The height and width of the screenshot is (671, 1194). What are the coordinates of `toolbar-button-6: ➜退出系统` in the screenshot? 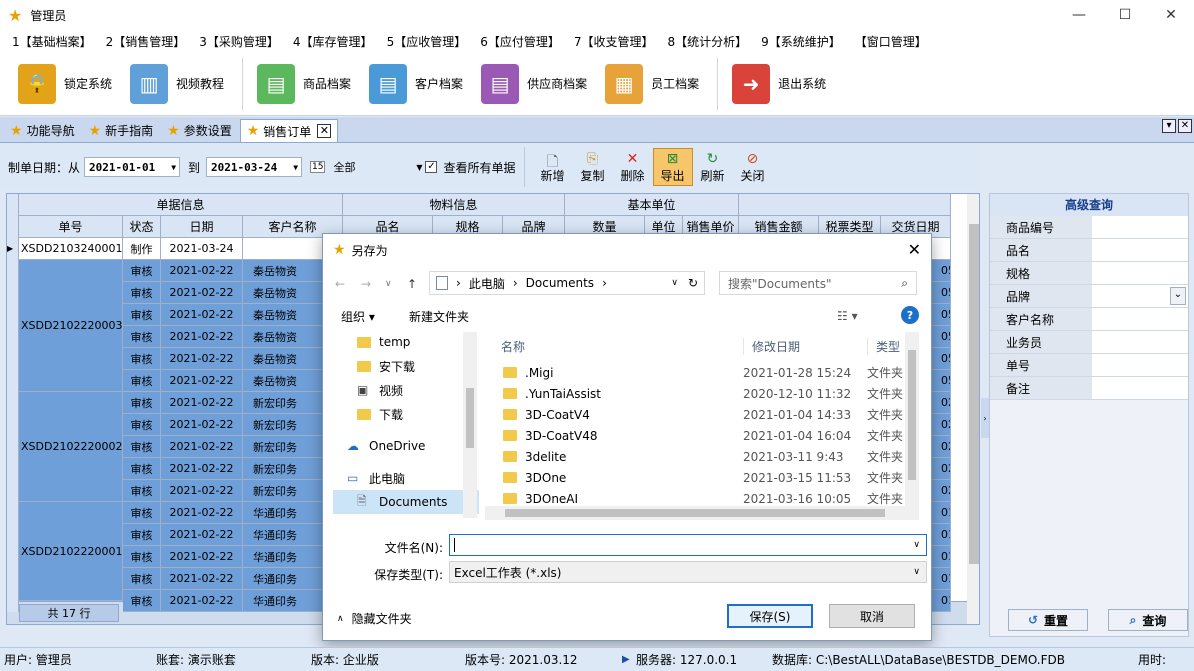 It's located at (779, 84).